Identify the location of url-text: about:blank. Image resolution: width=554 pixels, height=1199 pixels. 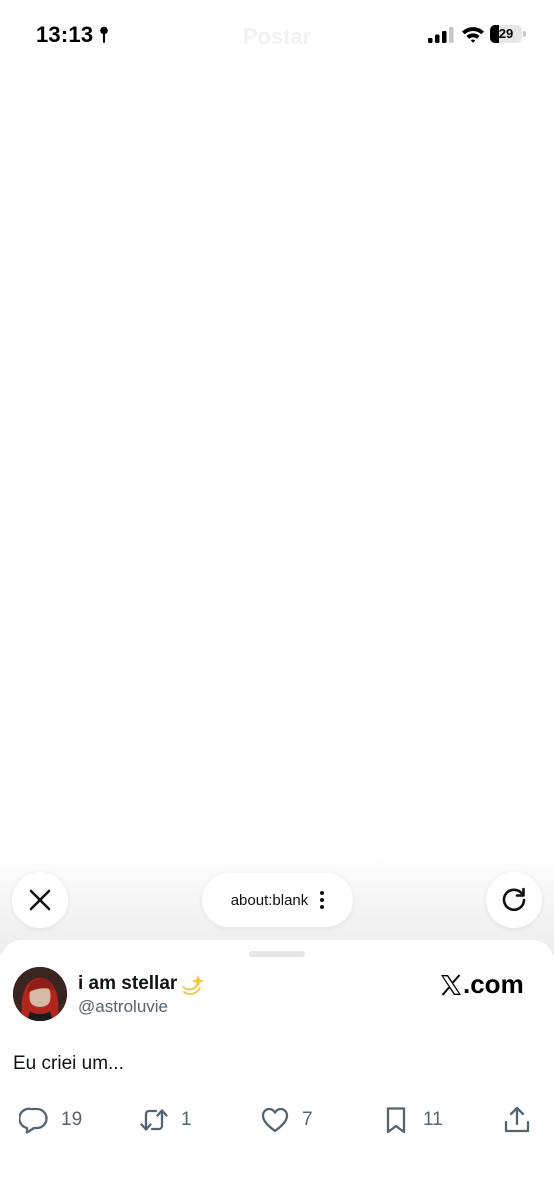
(269, 900).